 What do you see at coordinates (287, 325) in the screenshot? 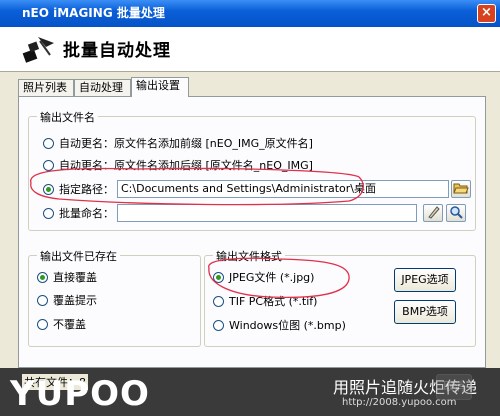
I see `bmp-format-label: Windows位图 (*.bmp)` at bounding box center [287, 325].